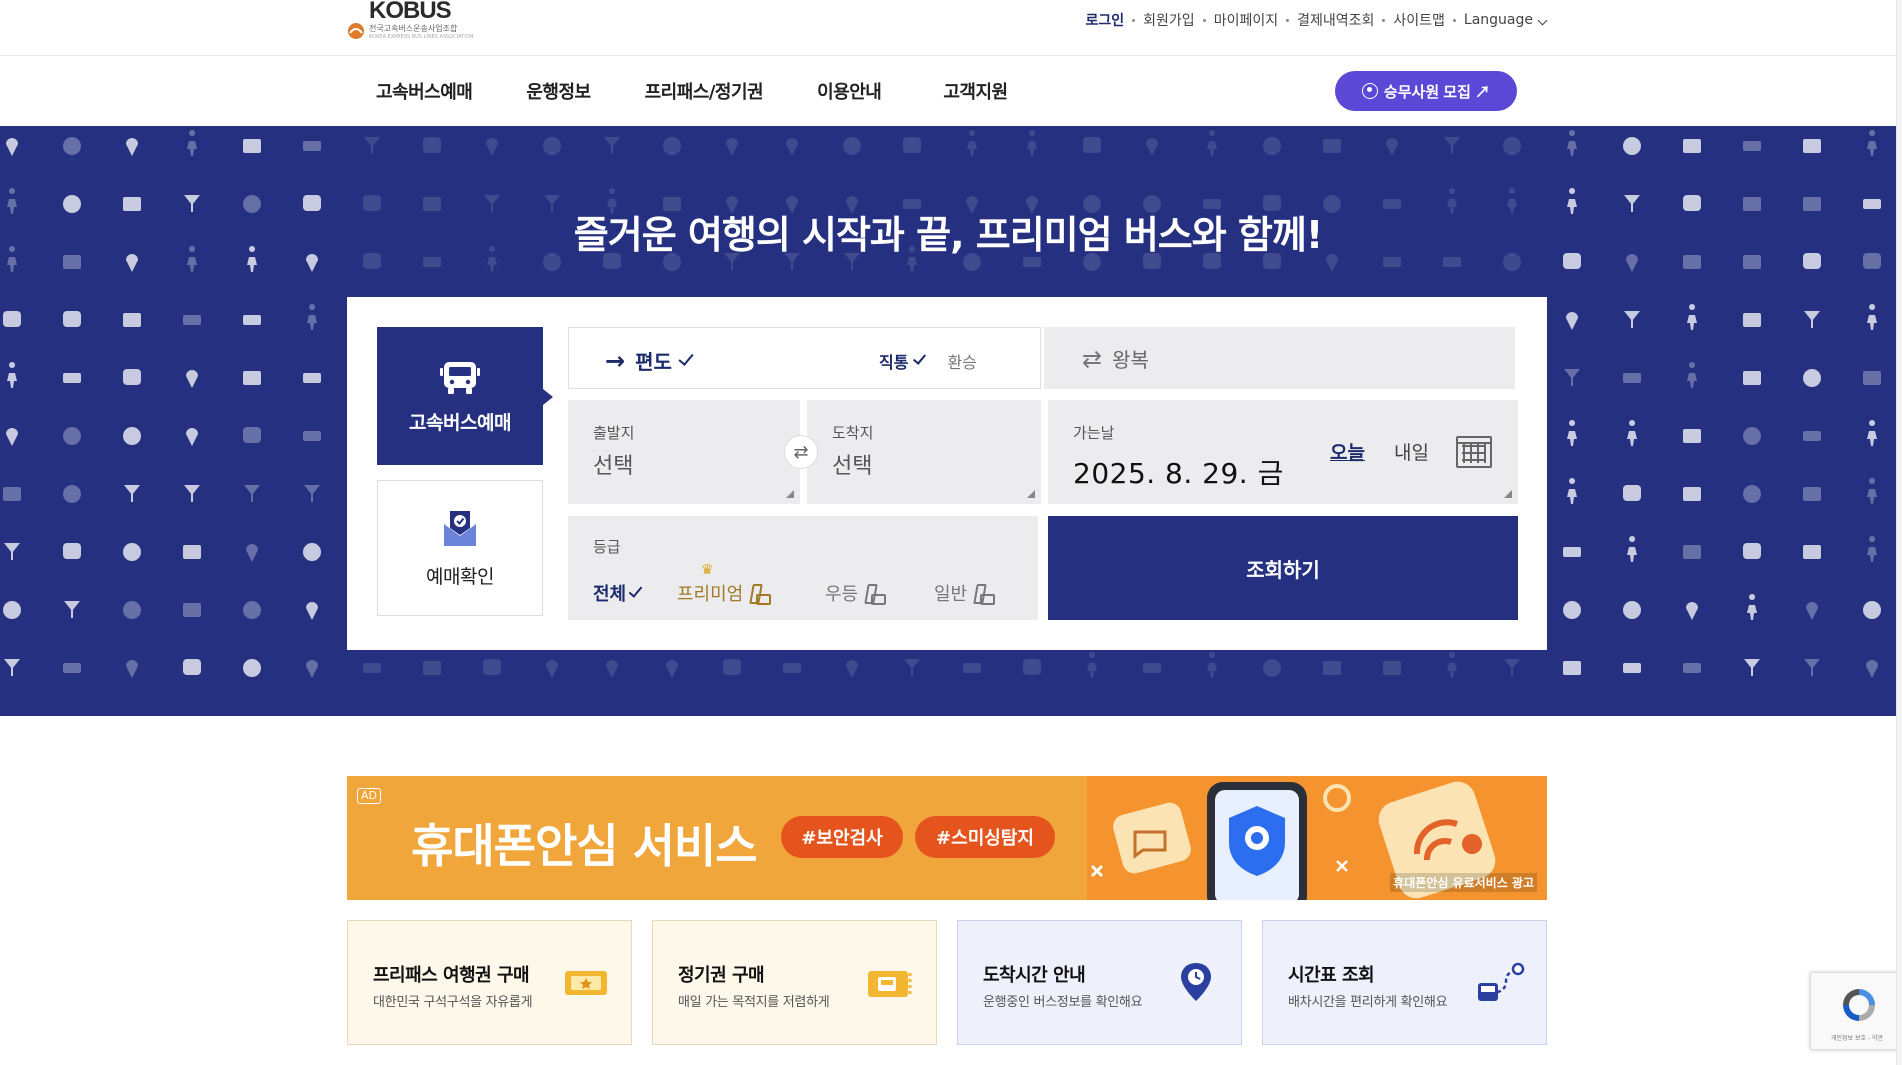 This screenshot has height=1065, width=1902. I want to click on departure-field: 출발지 선택, so click(684, 452).